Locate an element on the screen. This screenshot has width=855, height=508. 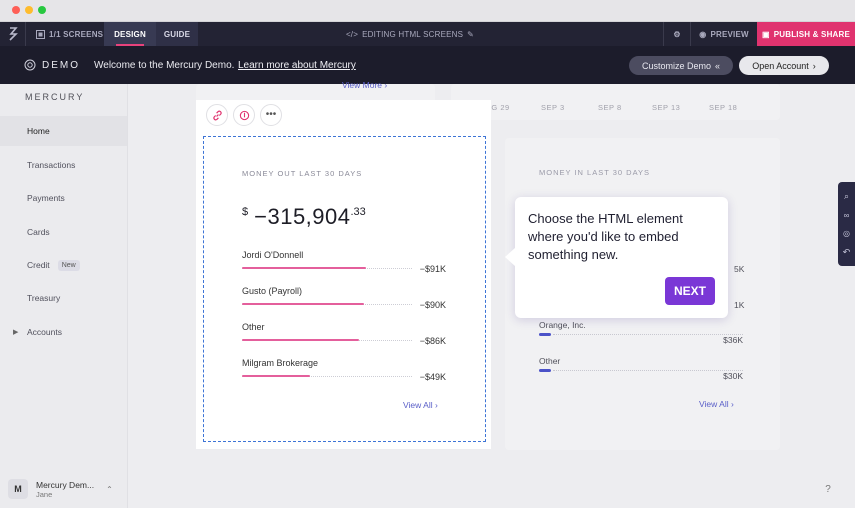
money-out-row: Gusto (Payroll) −$90K is located at coordinates (344, 301).